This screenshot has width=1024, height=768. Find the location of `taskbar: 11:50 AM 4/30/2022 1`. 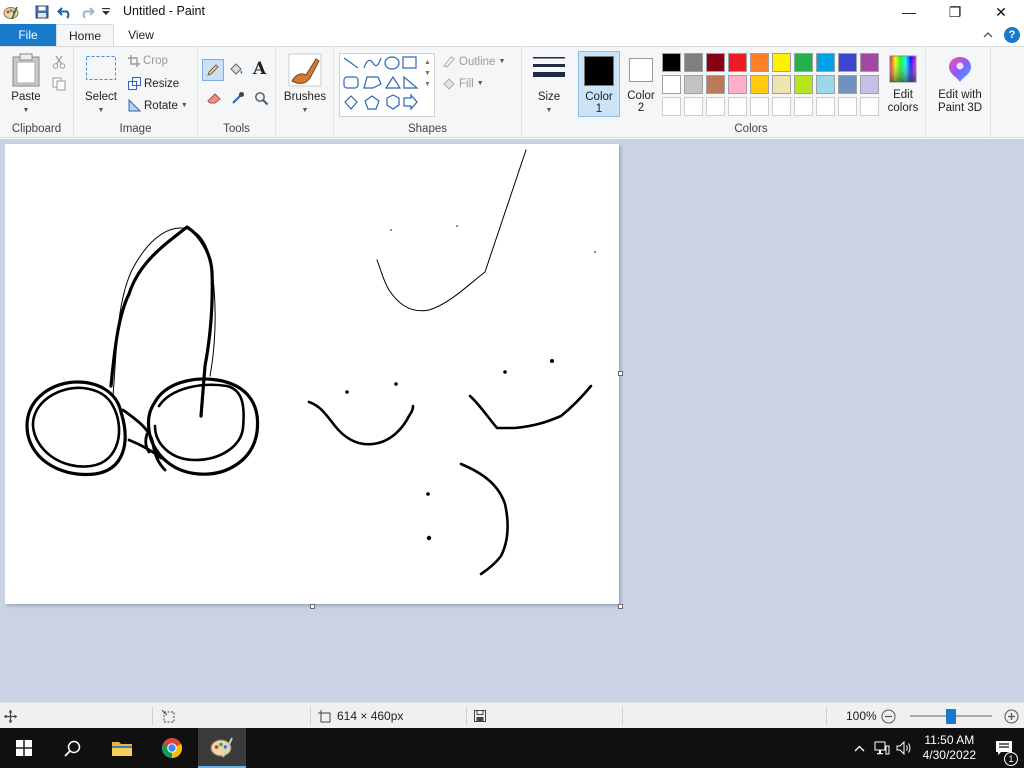

taskbar: 11:50 AM 4/30/2022 1 is located at coordinates (512, 748).